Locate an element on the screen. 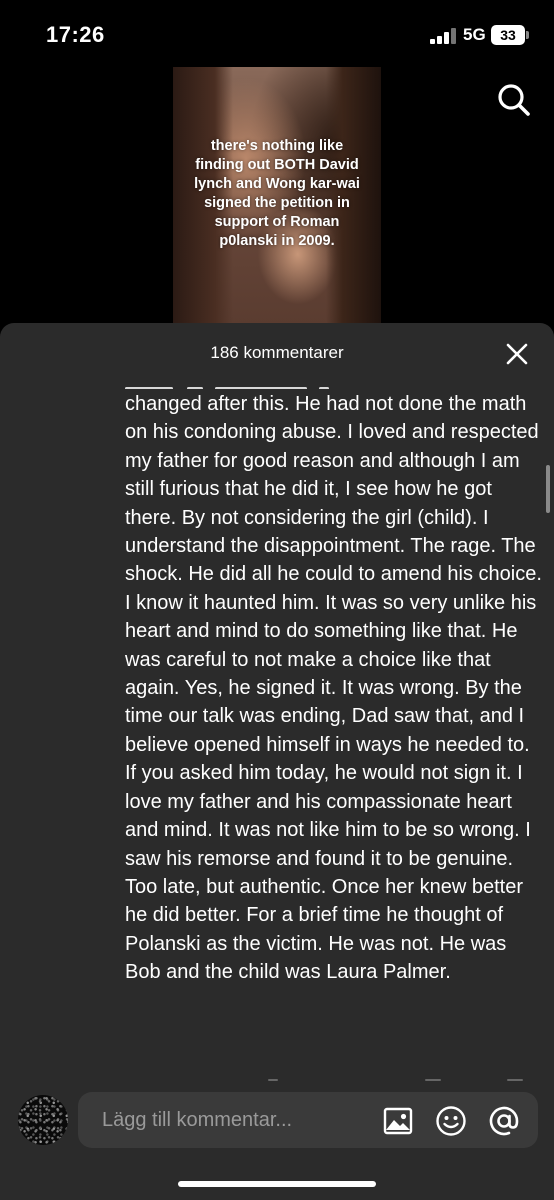 The width and height of the screenshot is (554, 1200). status-bar: 17:26 5G 33 is located at coordinates (277, 35).